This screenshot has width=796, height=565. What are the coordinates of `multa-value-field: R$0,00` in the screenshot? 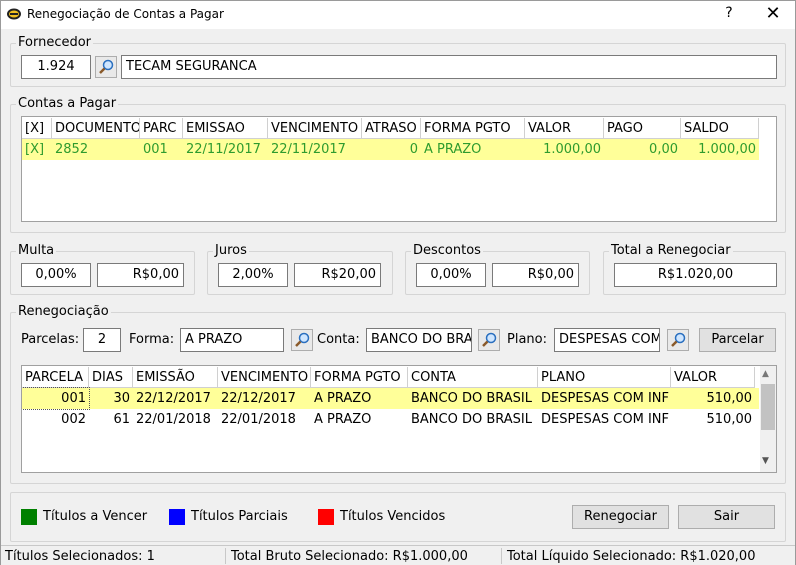 It's located at (140, 275).